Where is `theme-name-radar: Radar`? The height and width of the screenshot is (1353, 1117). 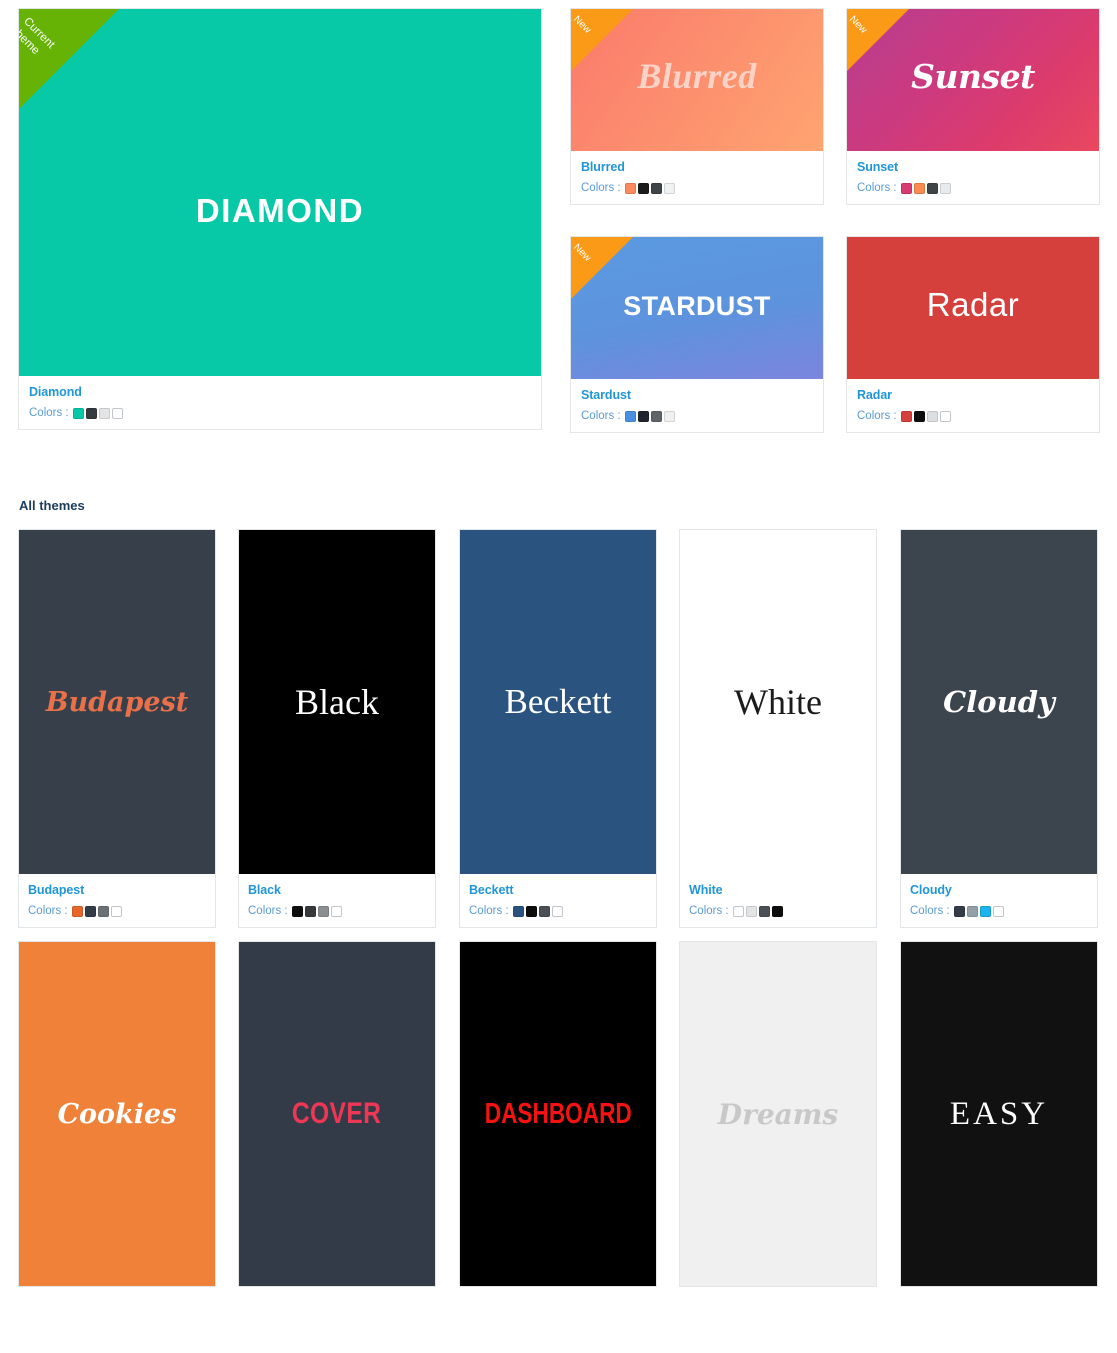
theme-name-radar: Radar is located at coordinates (973, 395).